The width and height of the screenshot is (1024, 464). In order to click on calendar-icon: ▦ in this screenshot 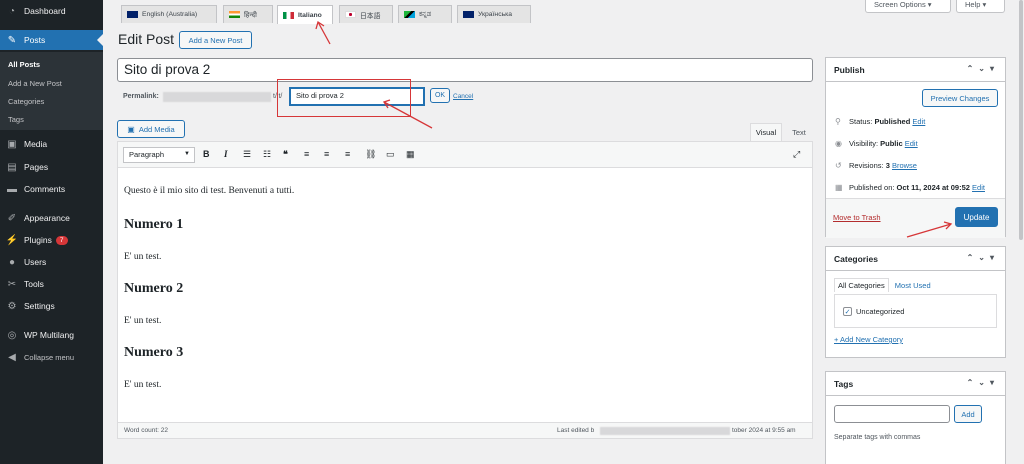, I will do `click(839, 187)`.